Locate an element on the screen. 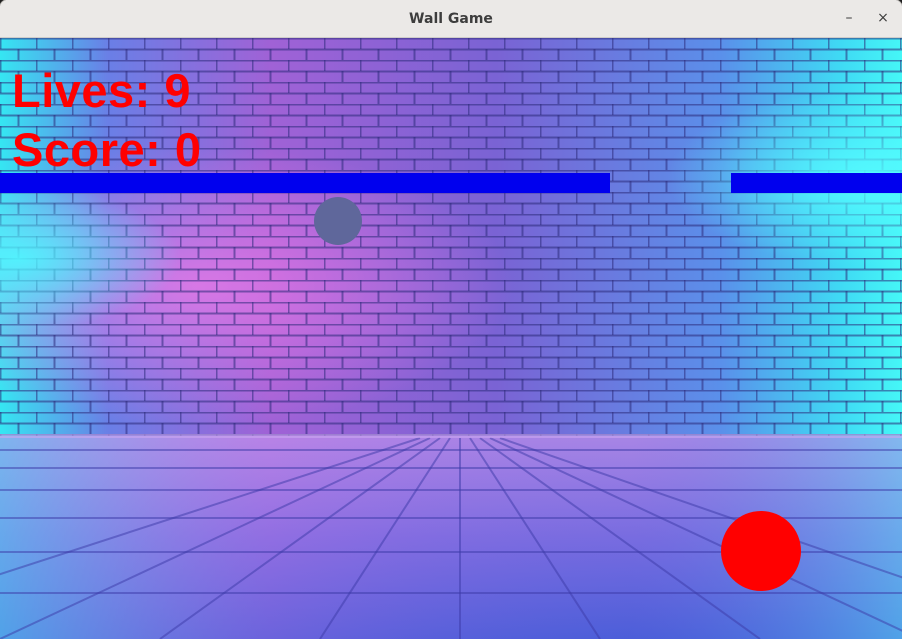 The width and height of the screenshot is (902, 639). minimize-button: – is located at coordinates (849, 18).